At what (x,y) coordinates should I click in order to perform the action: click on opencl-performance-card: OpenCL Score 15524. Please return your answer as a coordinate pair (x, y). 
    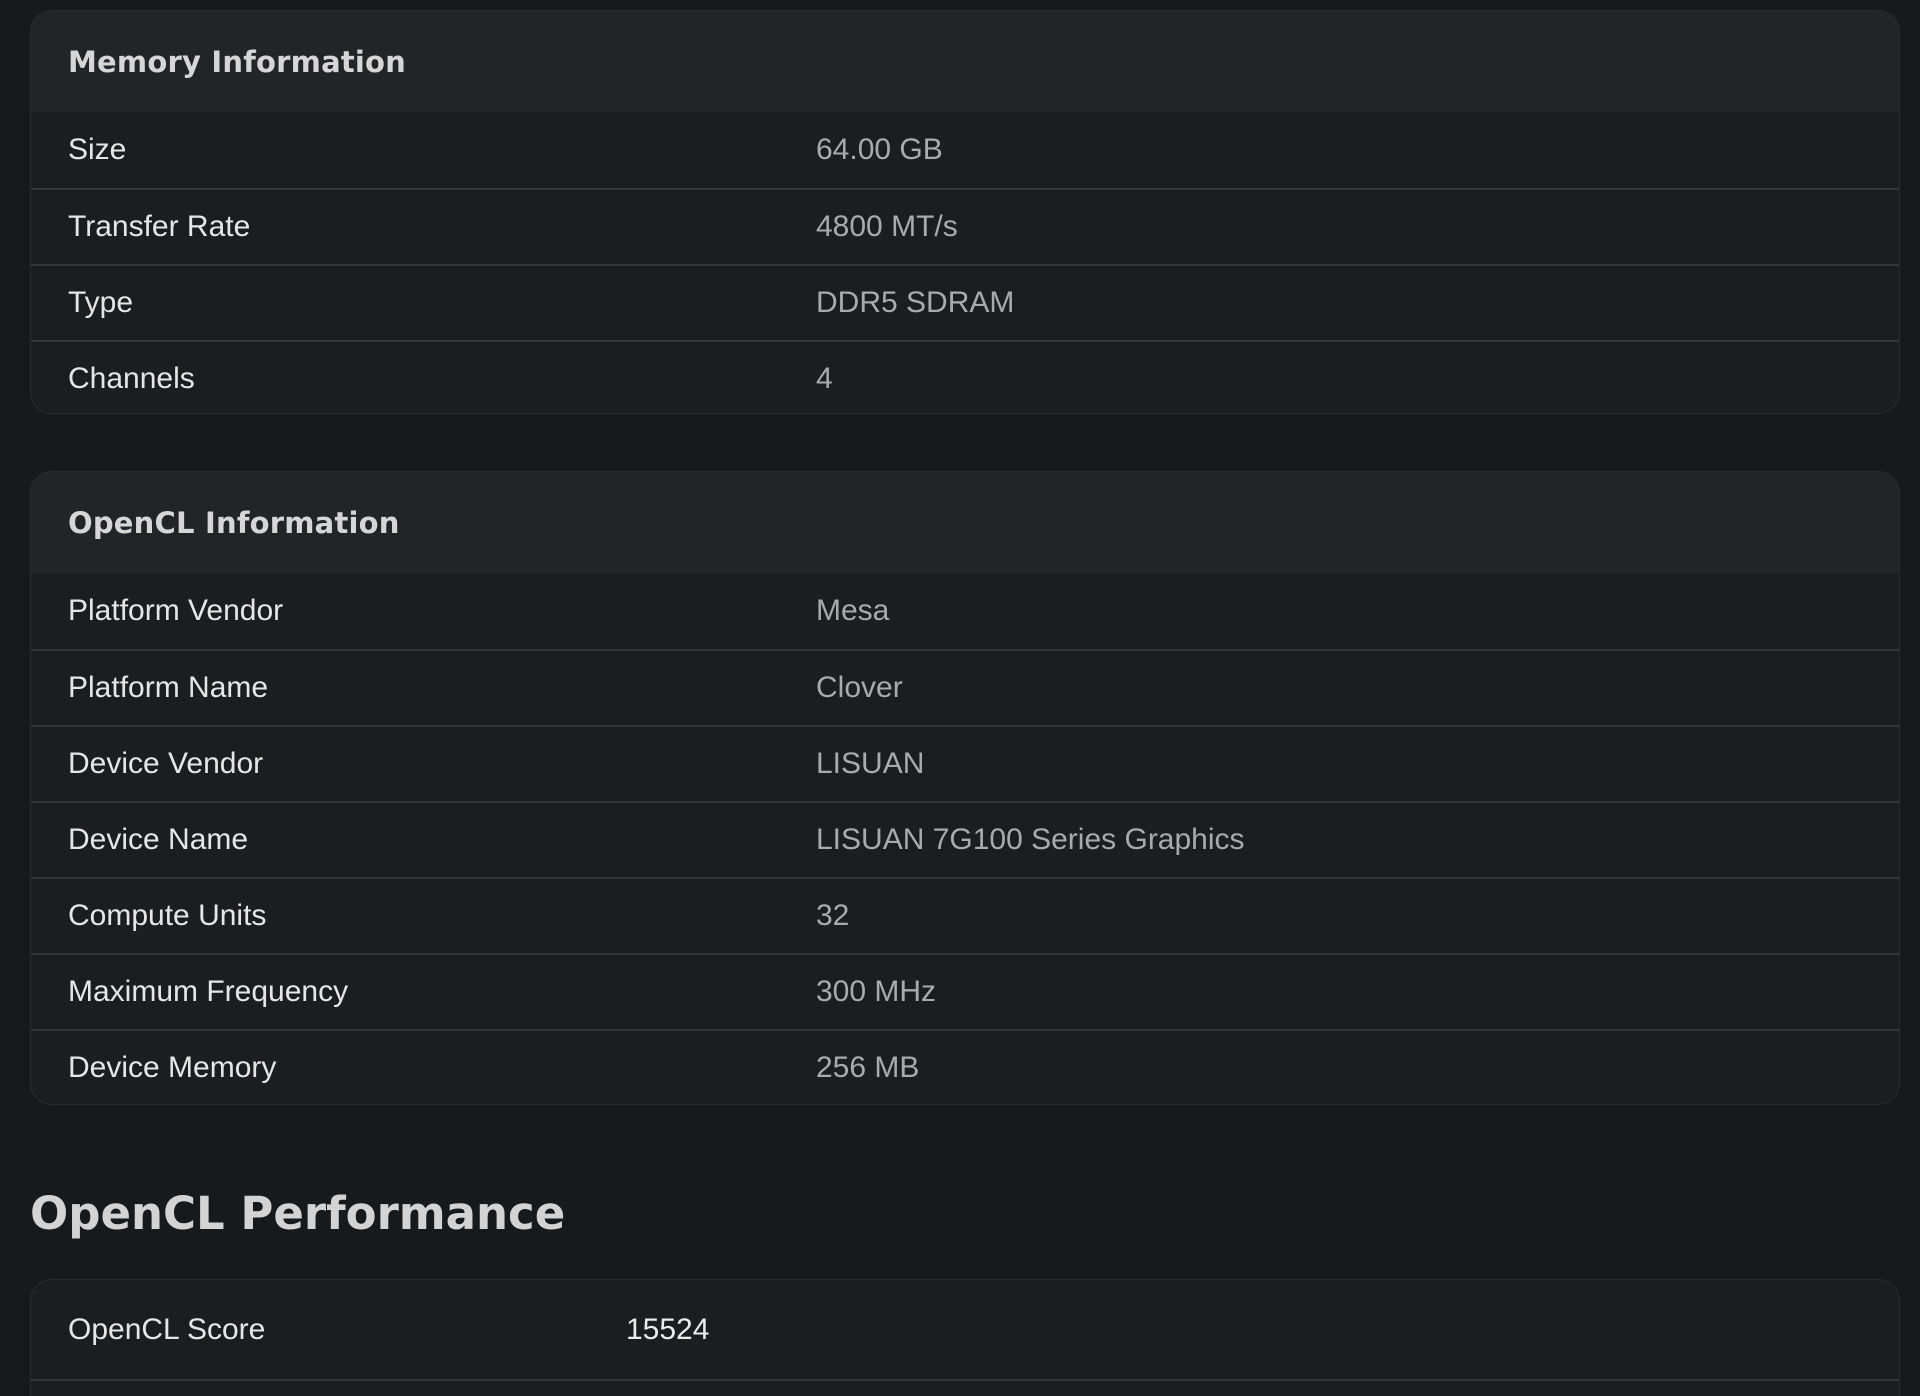
    Looking at the image, I should click on (965, 1337).